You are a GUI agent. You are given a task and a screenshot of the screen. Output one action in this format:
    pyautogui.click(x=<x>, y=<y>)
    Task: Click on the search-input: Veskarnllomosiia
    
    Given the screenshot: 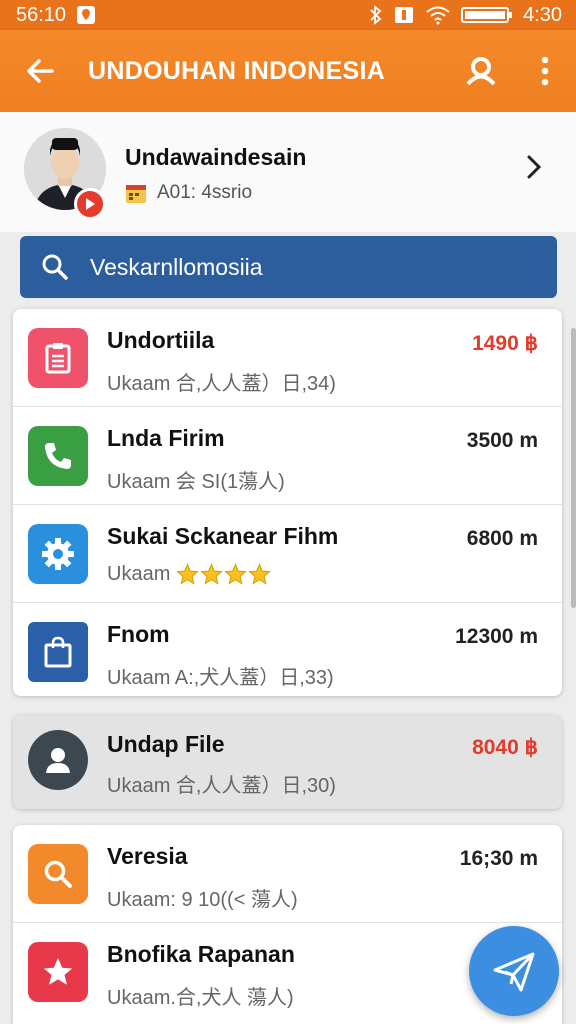 What is the action you would take?
    pyautogui.click(x=288, y=267)
    